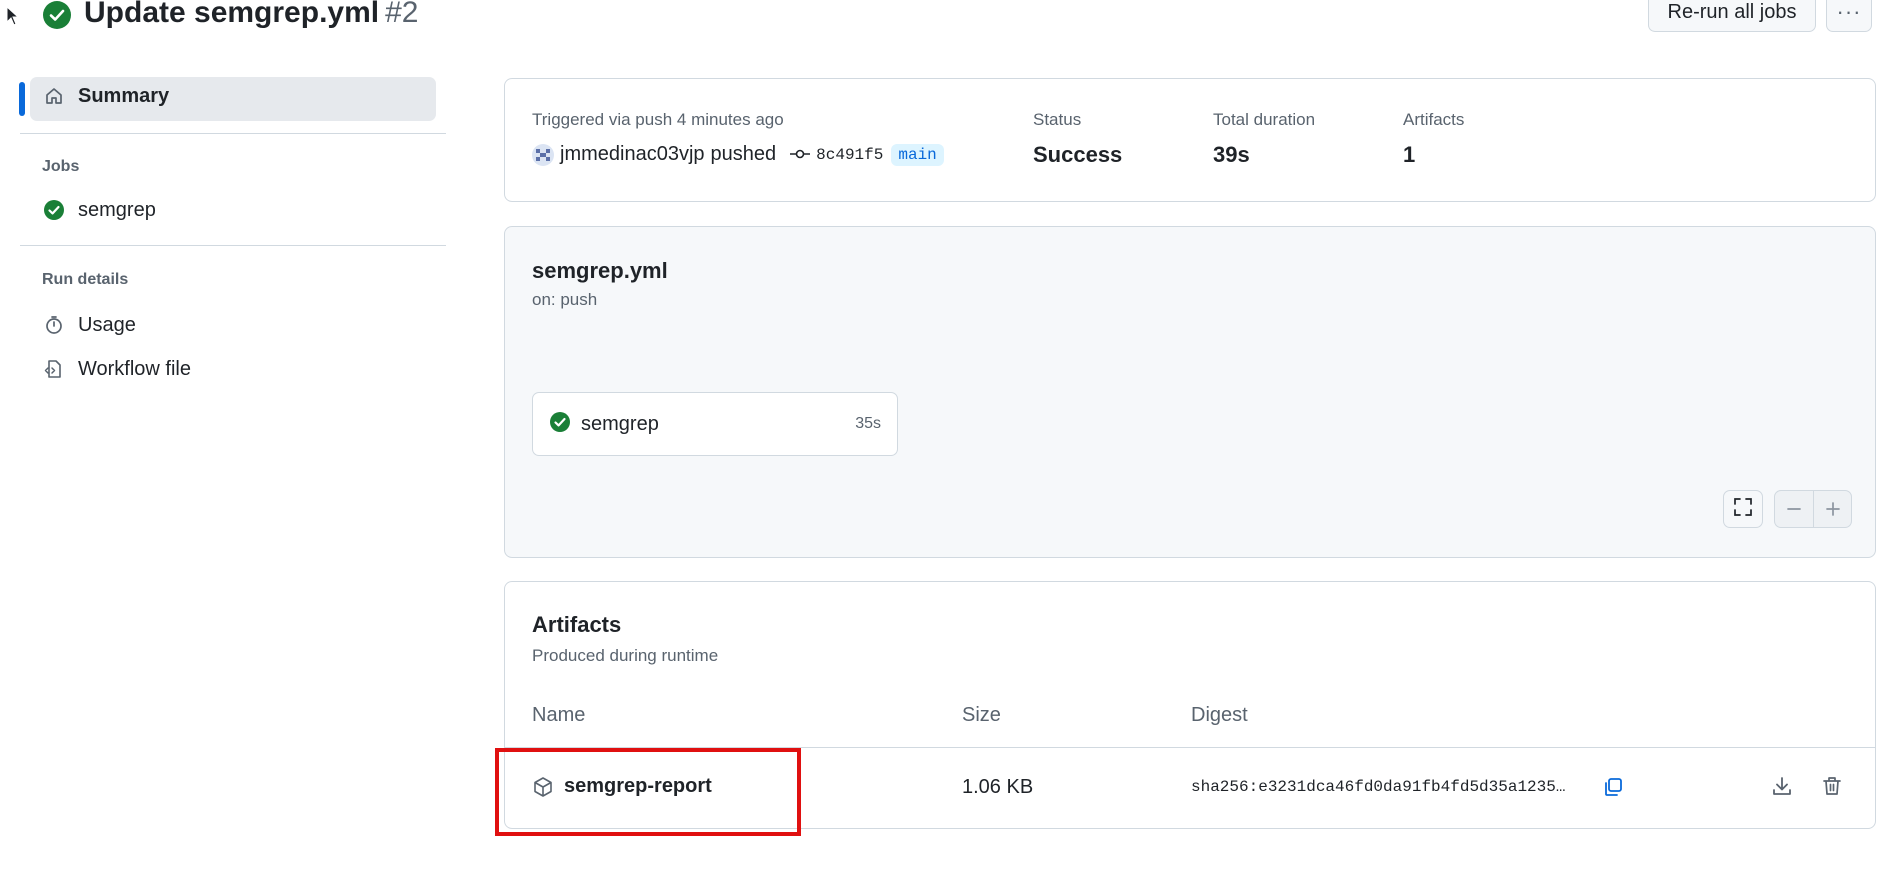 This screenshot has width=1896, height=871. Describe the element at coordinates (565, 299) in the screenshot. I see `workflow-trigger: on: push` at that location.